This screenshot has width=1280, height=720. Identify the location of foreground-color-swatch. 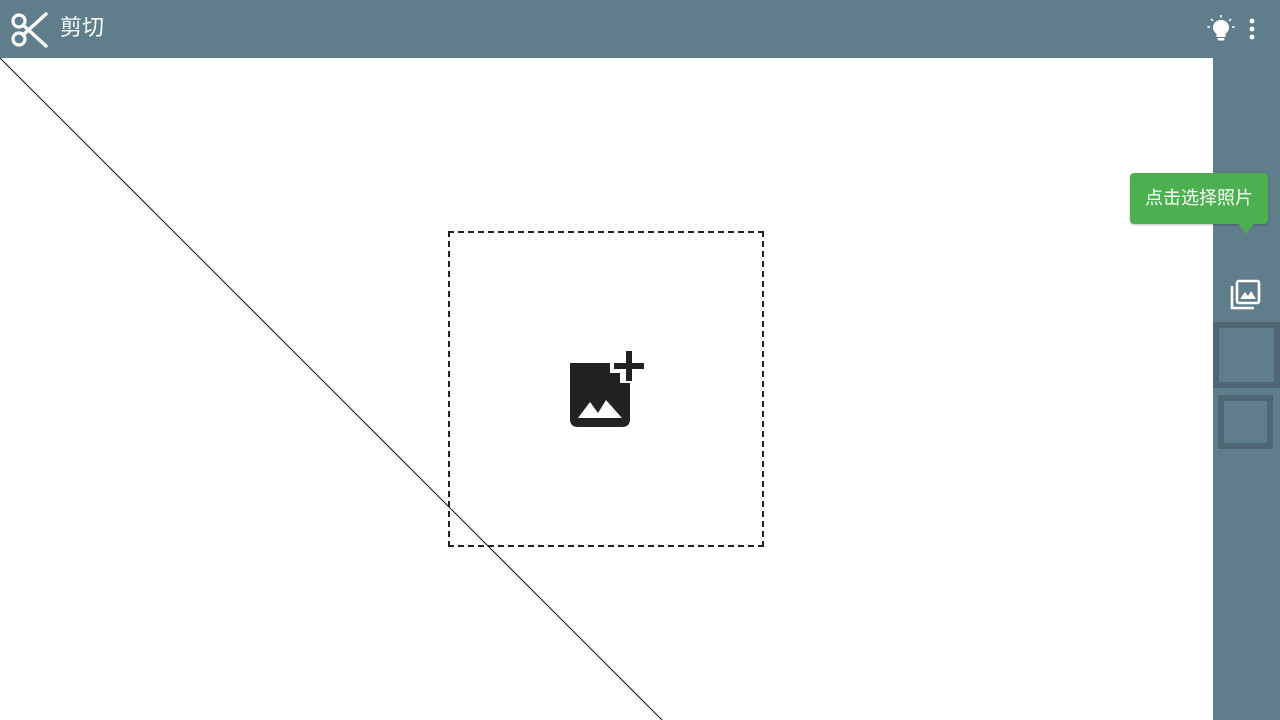
(1245, 422).